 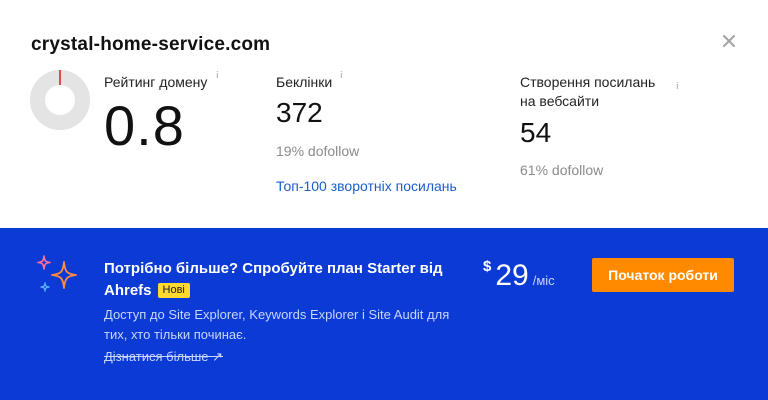 What do you see at coordinates (318, 151) in the screenshot?
I see `backlinks-dofollow: 19% dofollow` at bounding box center [318, 151].